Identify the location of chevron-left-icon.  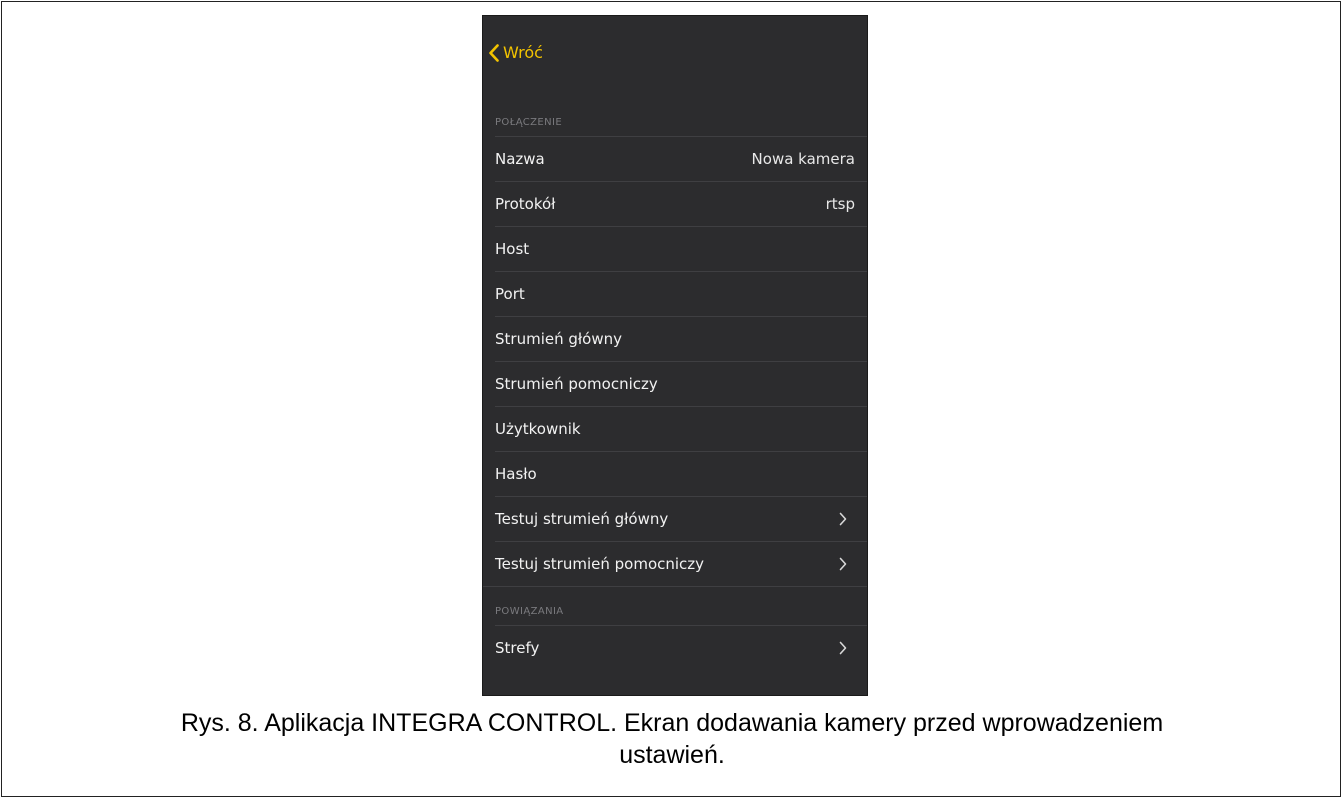
(495, 52).